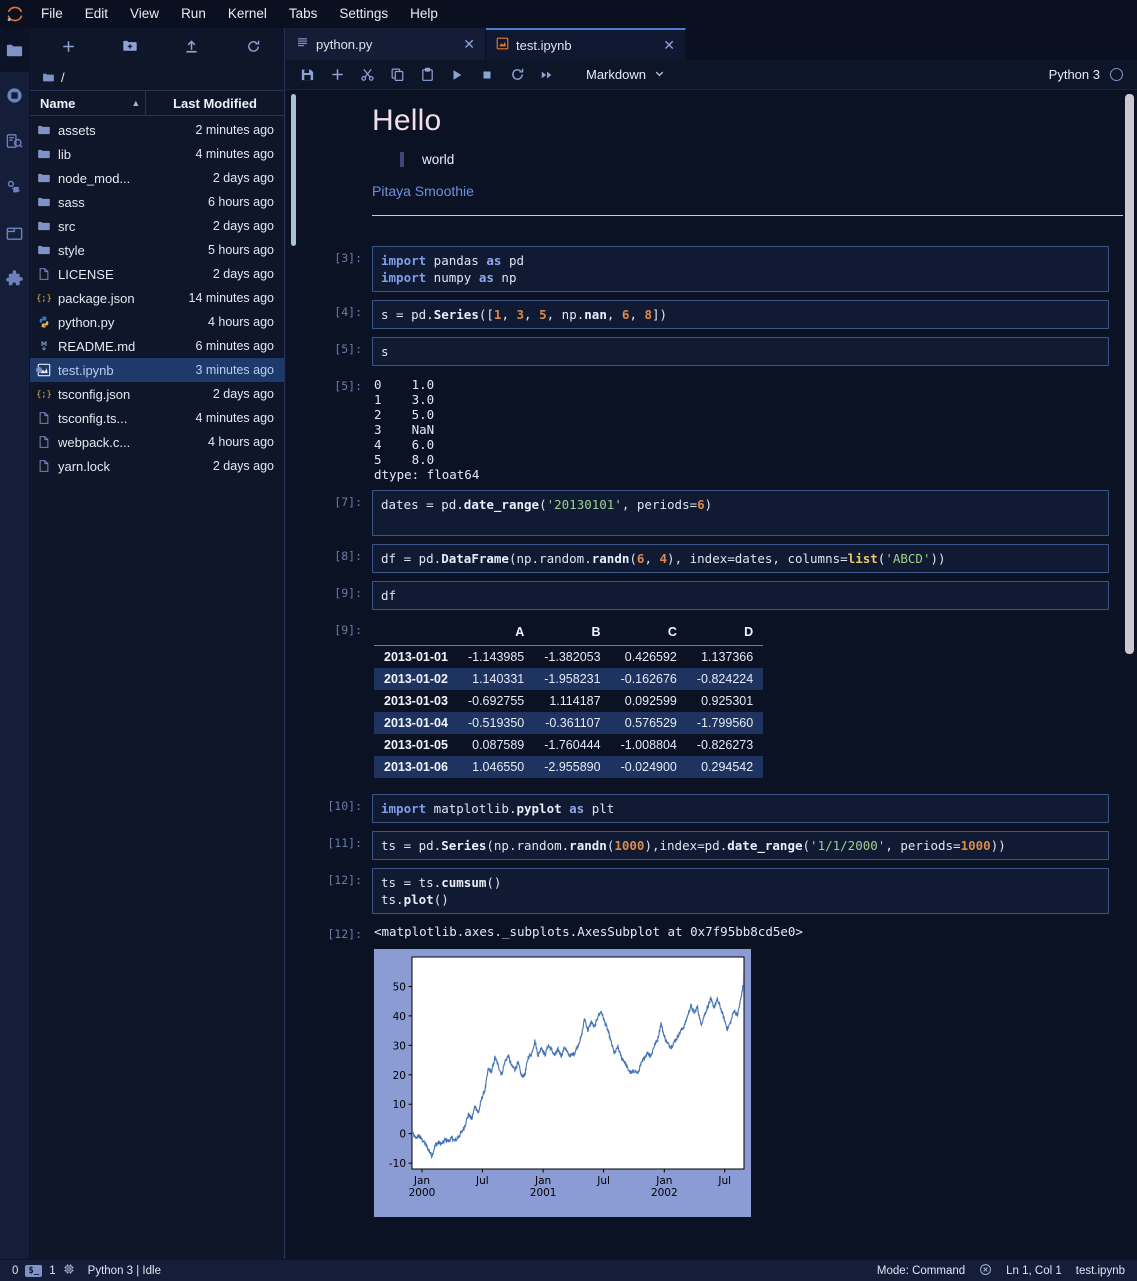  I want to click on menu-kernel: Kernel, so click(247, 14).